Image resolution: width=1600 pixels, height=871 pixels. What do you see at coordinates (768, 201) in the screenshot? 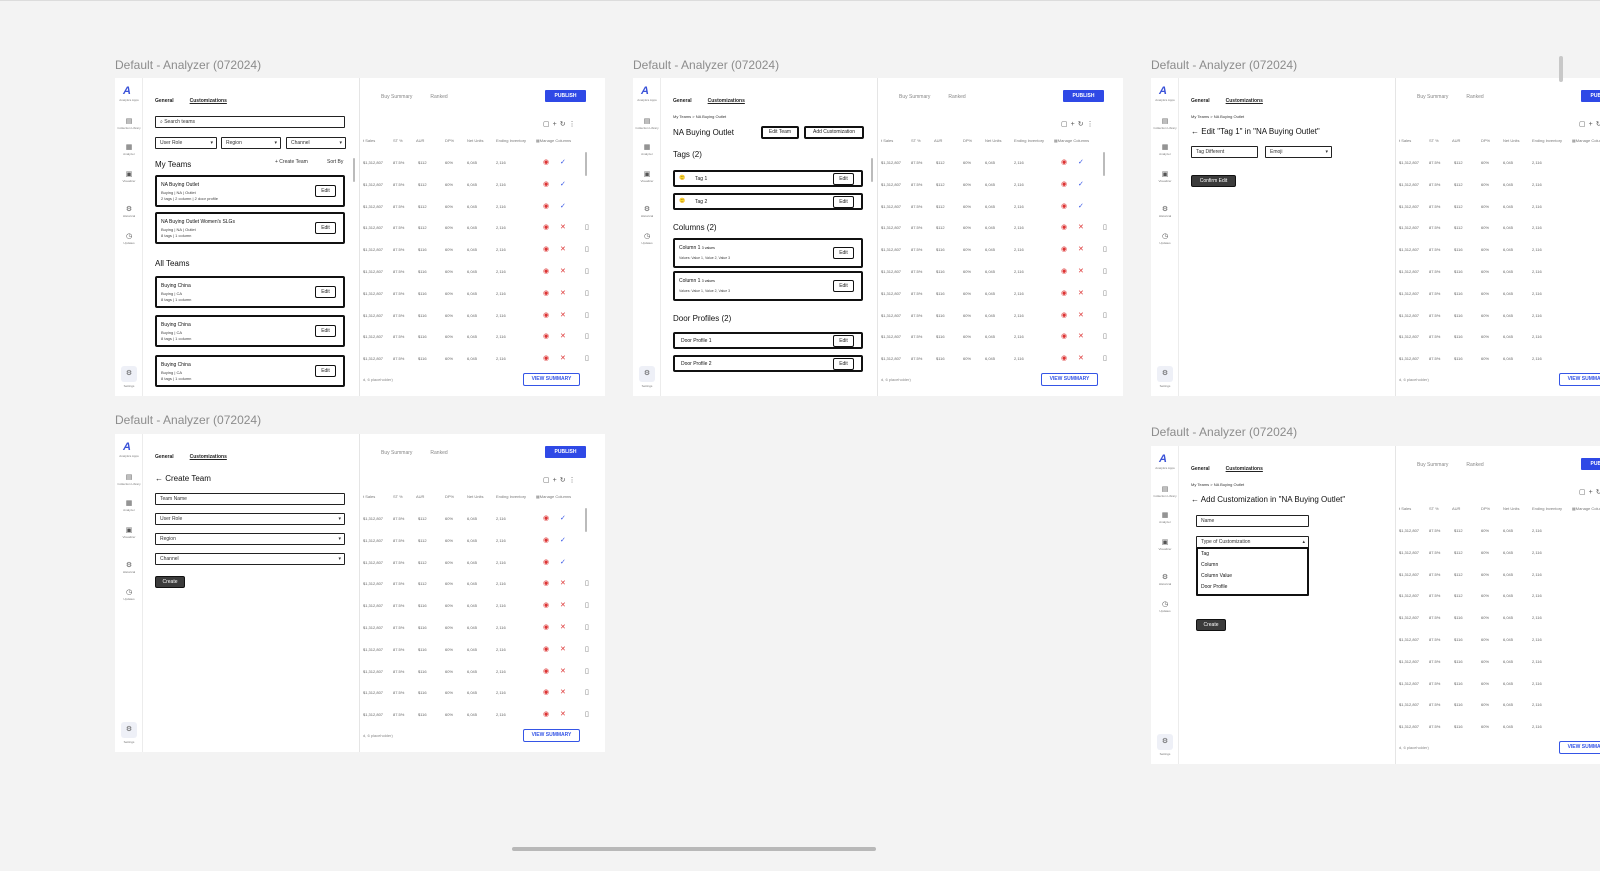
I see `tag-row: 🙂 Tag 2 Edit` at bounding box center [768, 201].